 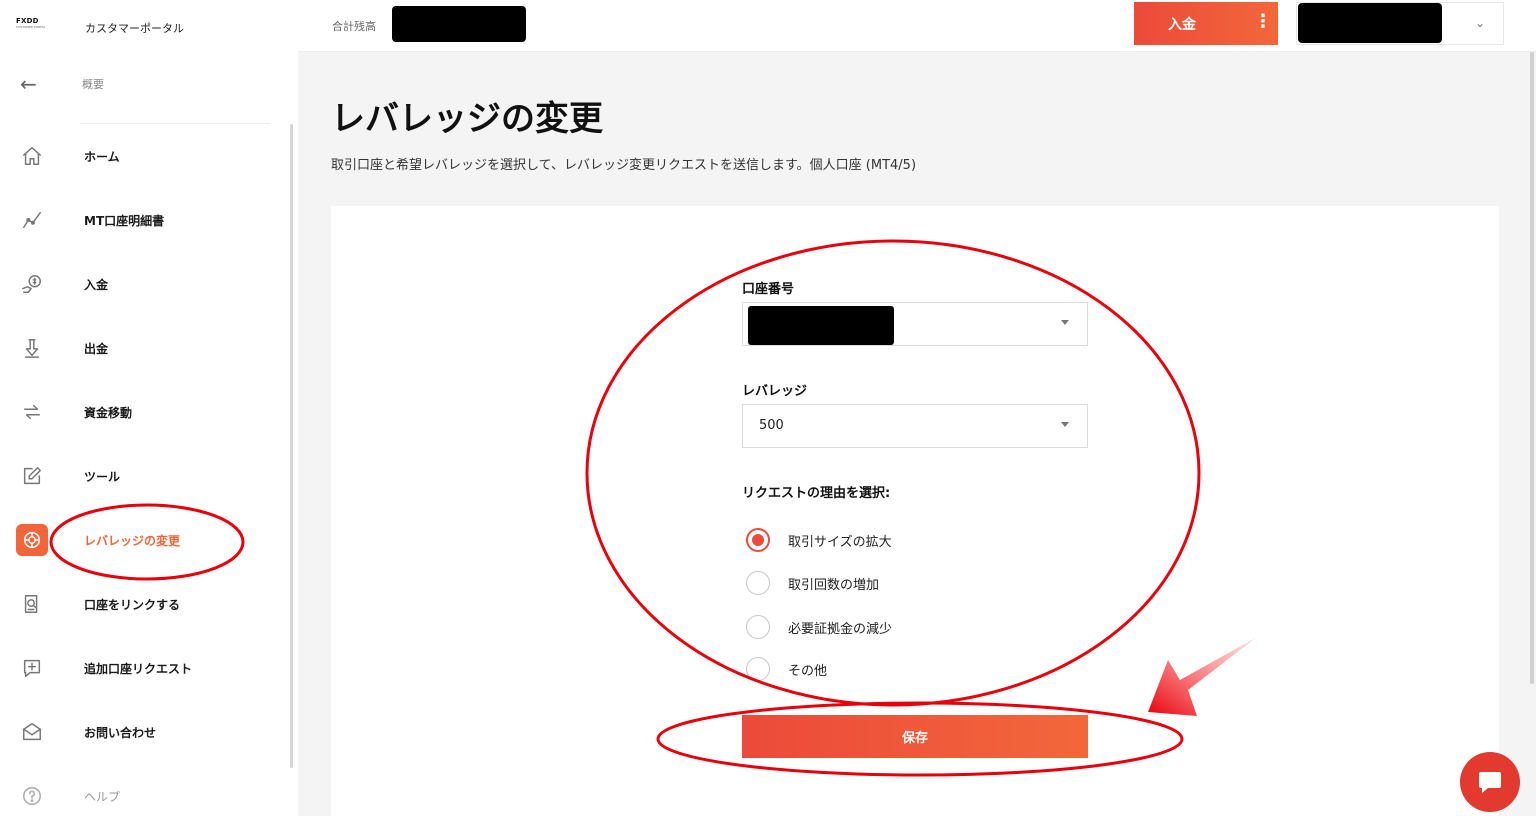 What do you see at coordinates (786, 669) in the screenshot?
I see `reason-option-other: その他` at bounding box center [786, 669].